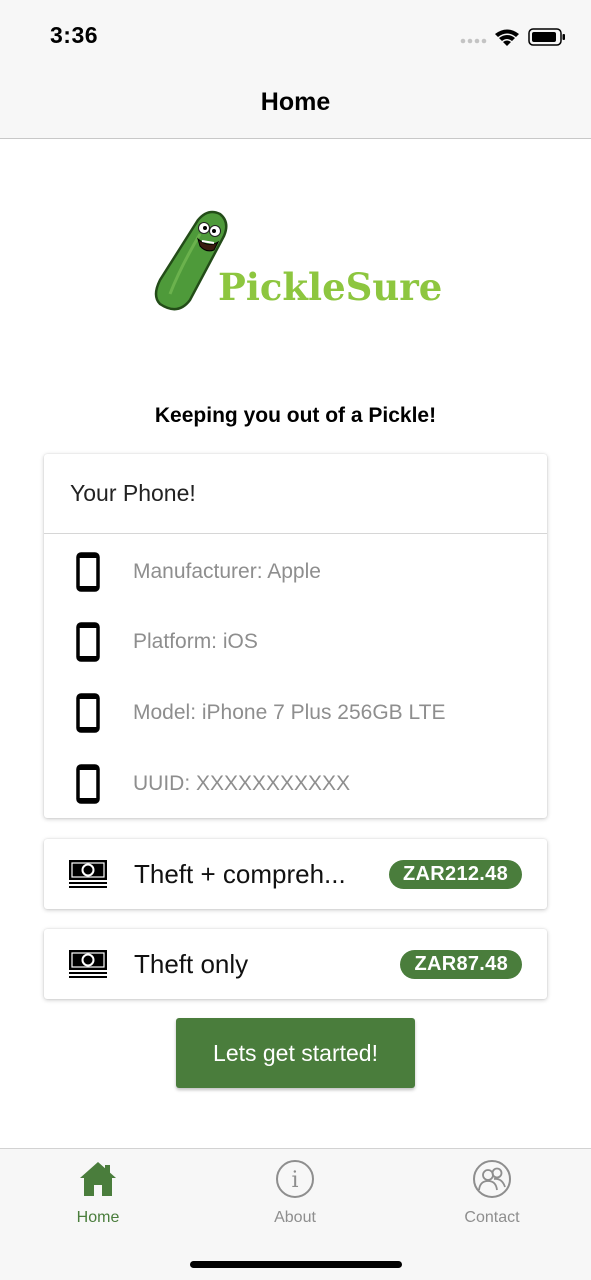 The height and width of the screenshot is (1280, 591). What do you see at coordinates (330, 287) in the screenshot?
I see `logo-text: PickleSure` at bounding box center [330, 287].